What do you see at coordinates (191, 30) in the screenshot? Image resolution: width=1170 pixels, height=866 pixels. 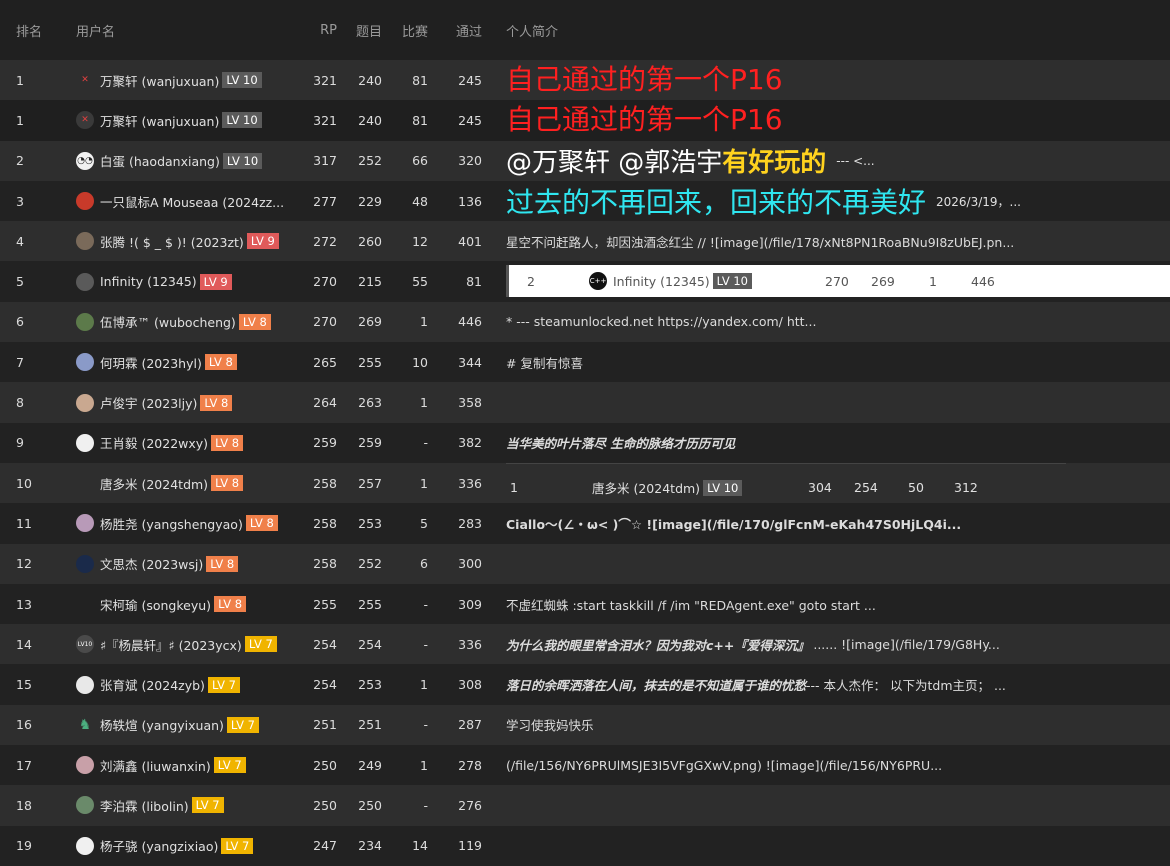 I see `header-user: 用户名` at bounding box center [191, 30].